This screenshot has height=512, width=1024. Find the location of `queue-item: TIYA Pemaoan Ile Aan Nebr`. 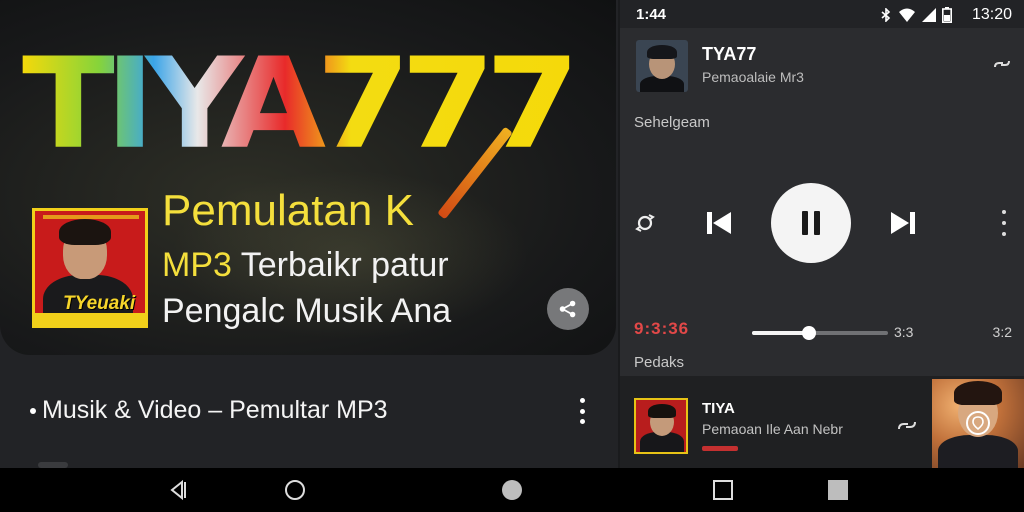

queue-item: TIYA Pemaoan Ile Aan Nebr is located at coordinates (822, 422).